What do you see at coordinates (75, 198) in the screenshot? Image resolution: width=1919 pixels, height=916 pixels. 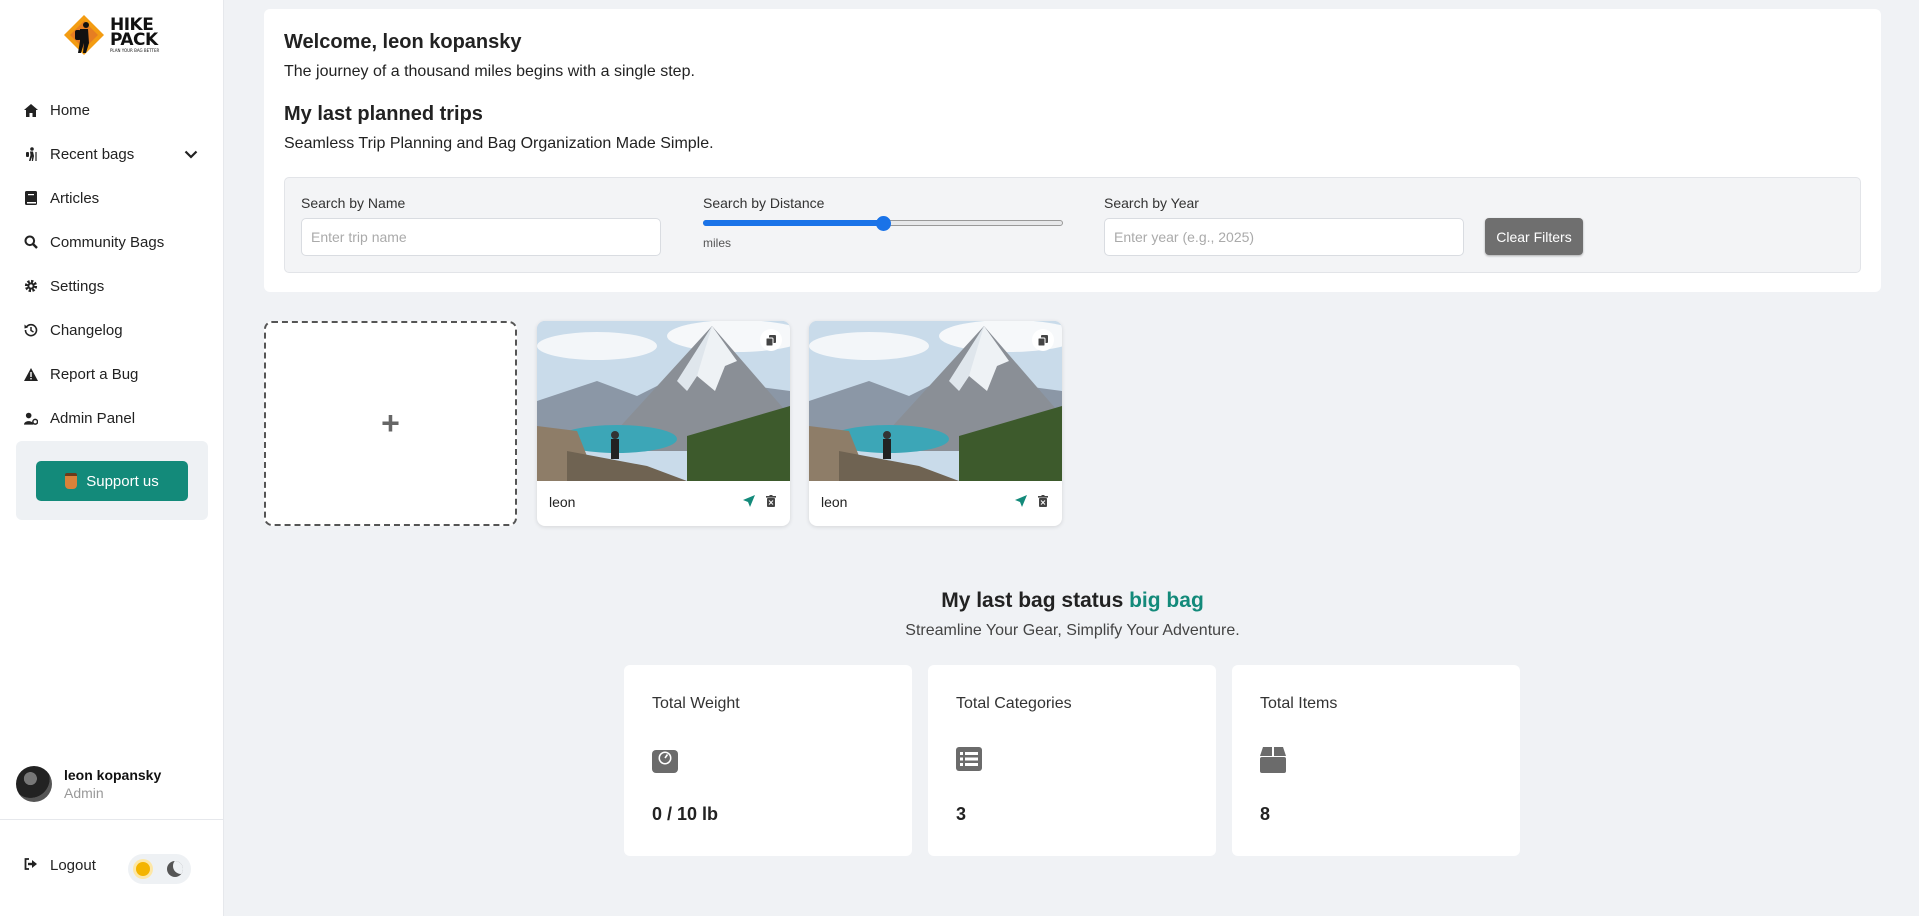 I see `sidebar-item-label: Articles` at bounding box center [75, 198].